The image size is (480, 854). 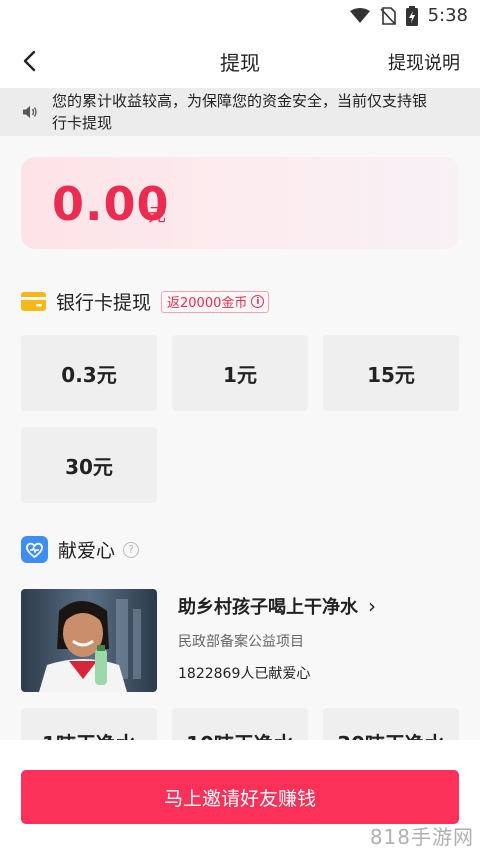 I want to click on back-button, so click(x=29, y=61).